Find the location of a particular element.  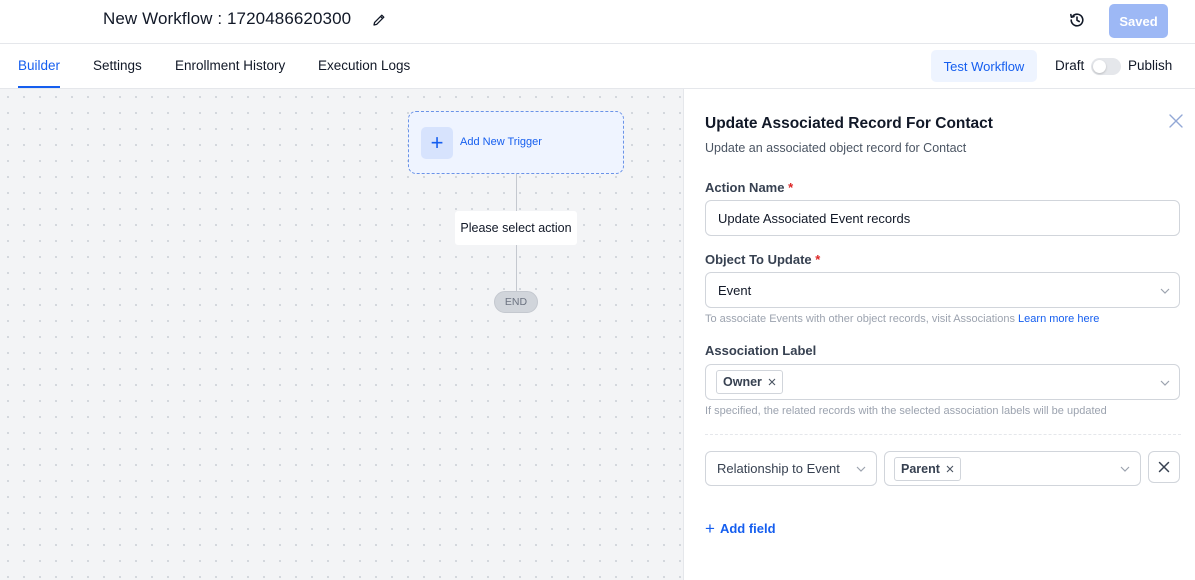

pencil-icon is located at coordinates (379, 20).